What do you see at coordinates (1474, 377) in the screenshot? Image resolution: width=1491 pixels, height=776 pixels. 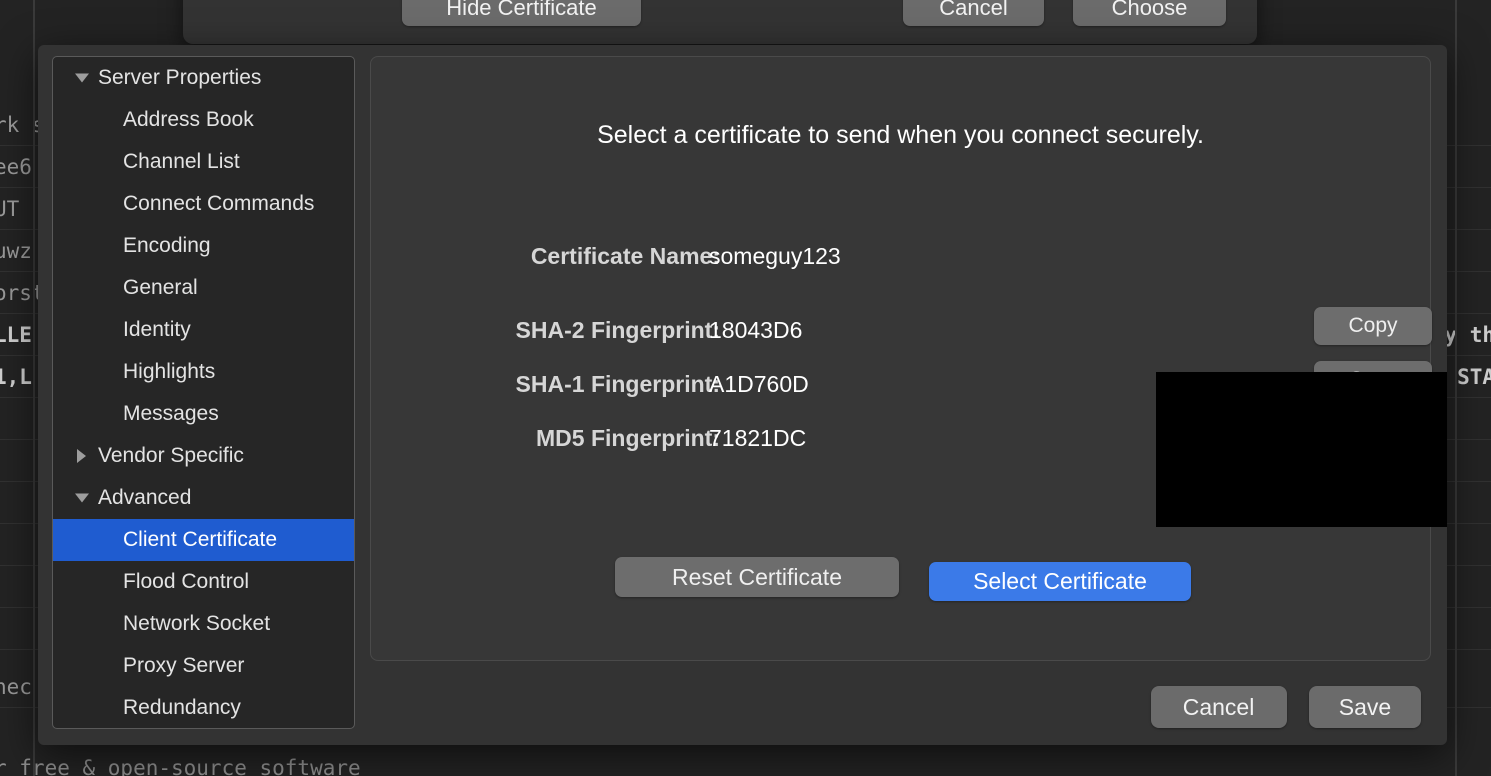 I see `background-text-right: STA` at bounding box center [1474, 377].